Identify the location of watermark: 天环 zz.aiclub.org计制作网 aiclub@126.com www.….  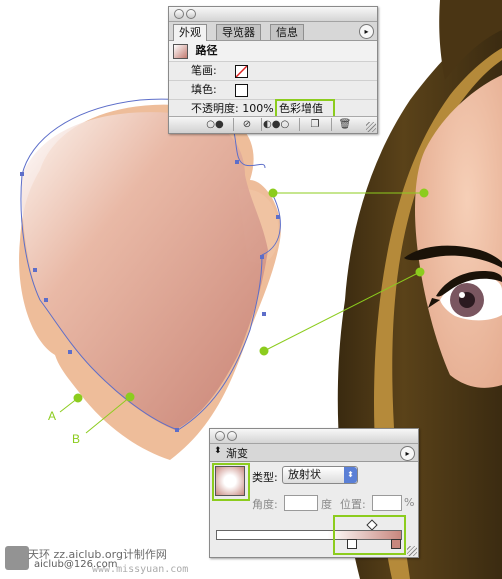
(120, 560).